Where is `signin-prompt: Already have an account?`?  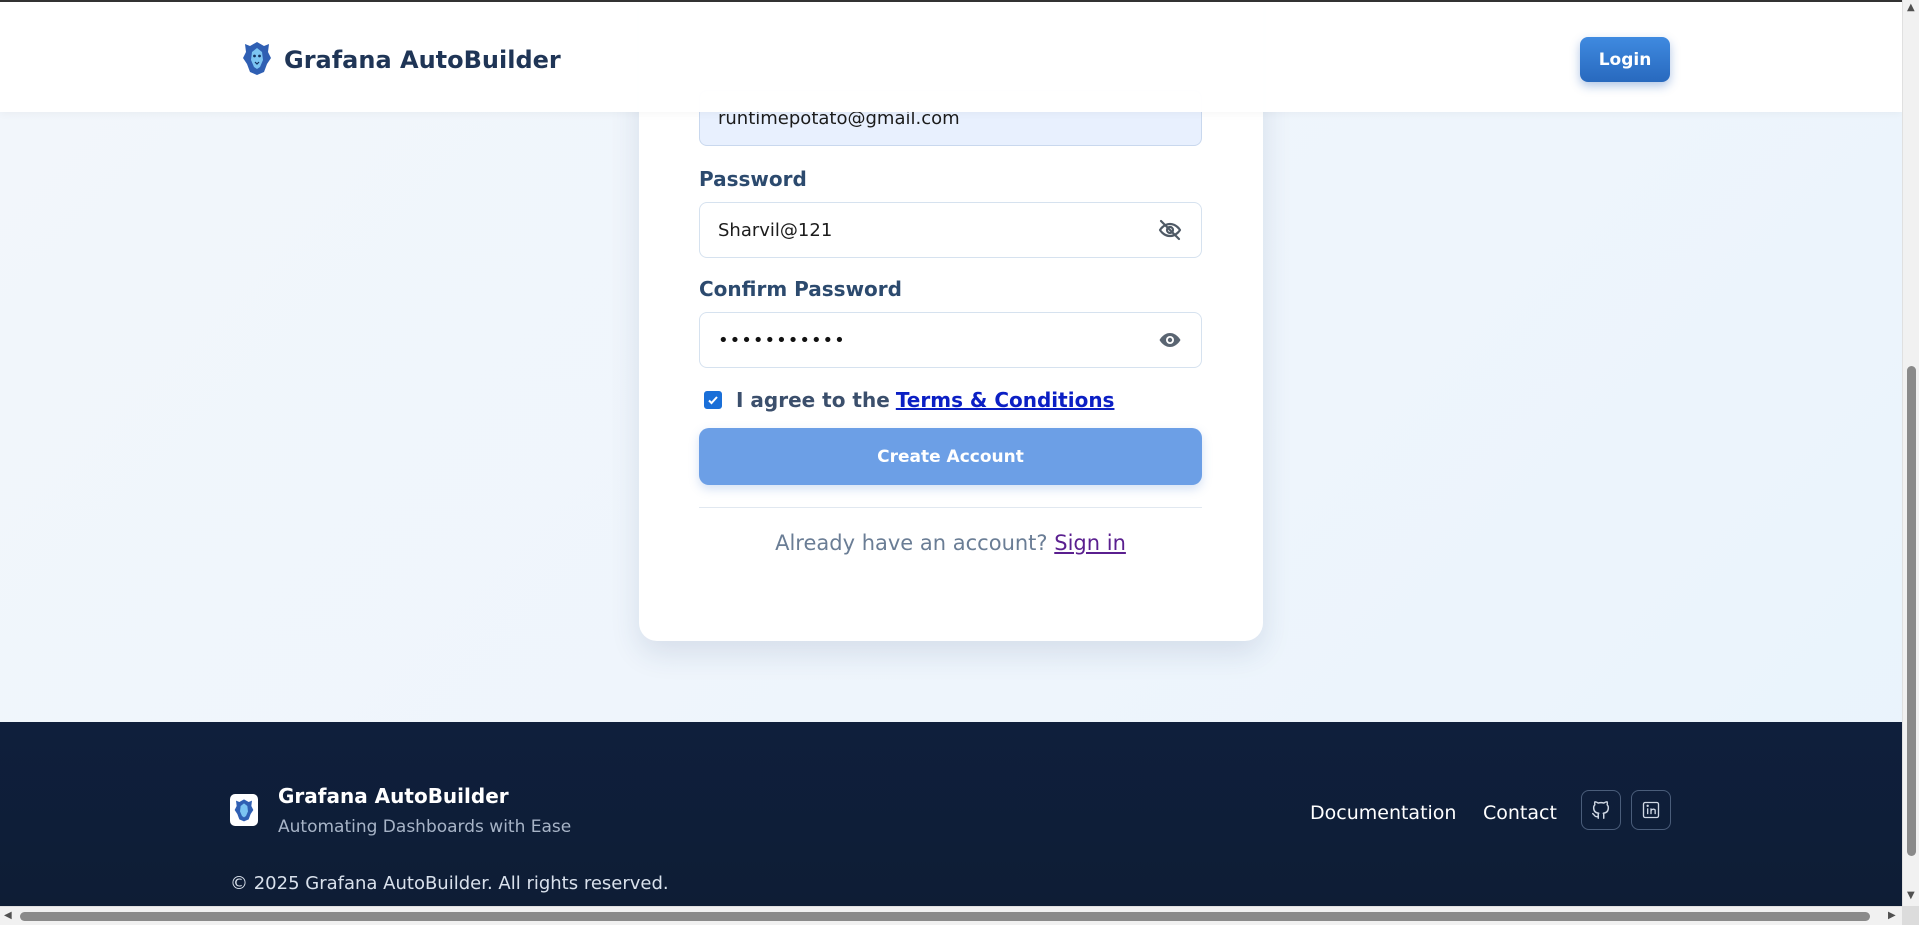 signin-prompt: Already have an account? is located at coordinates (911, 543).